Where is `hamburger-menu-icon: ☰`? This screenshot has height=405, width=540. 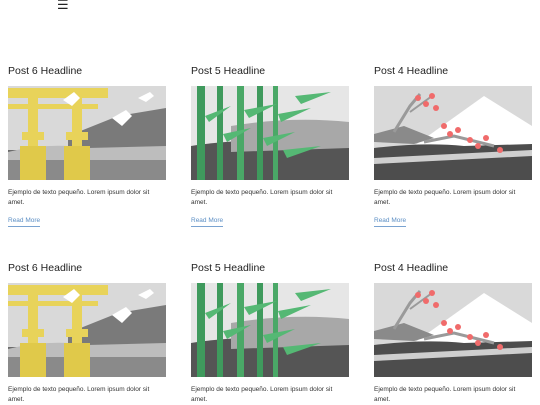 hamburger-menu-icon: ☰ is located at coordinates (63, 6).